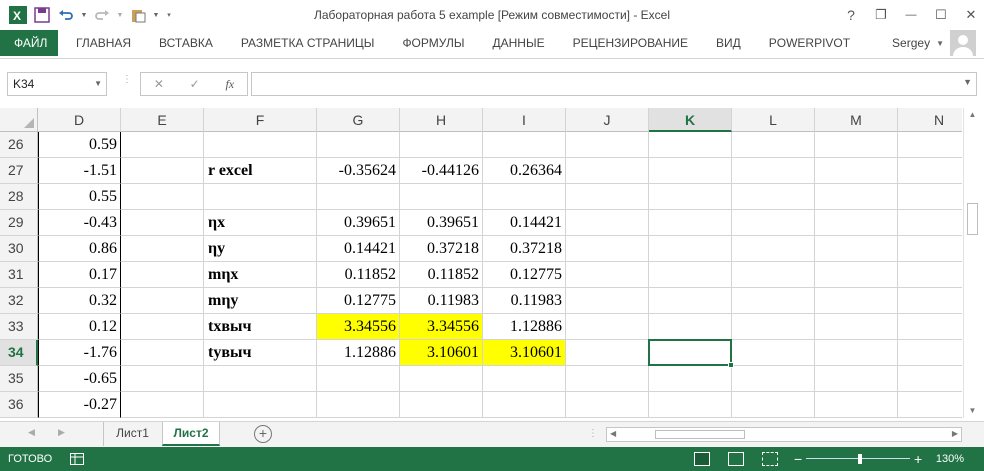 This screenshot has width=984, height=471. I want to click on cell-n30, so click(930, 249).